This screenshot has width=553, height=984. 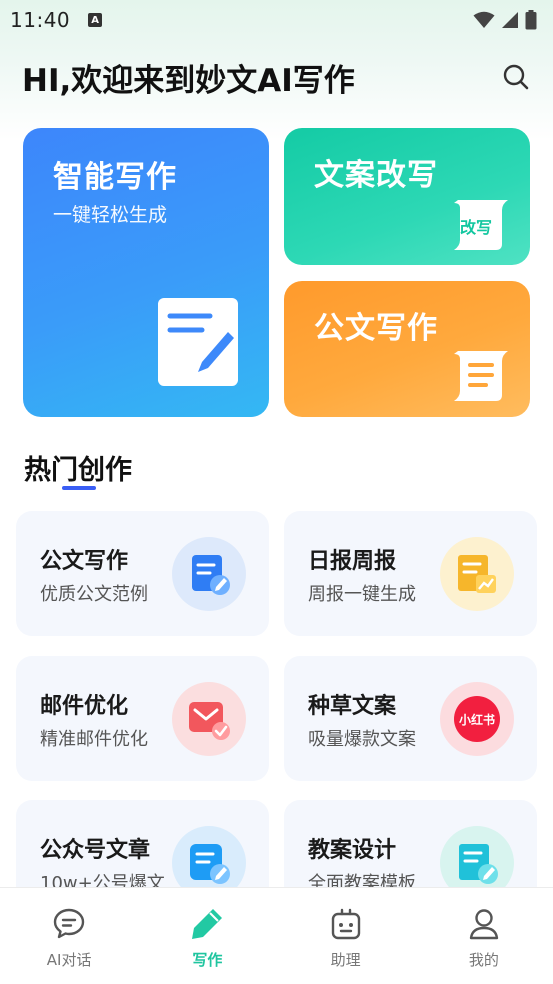 What do you see at coordinates (79, 488) in the screenshot?
I see `section-title-underline` at bounding box center [79, 488].